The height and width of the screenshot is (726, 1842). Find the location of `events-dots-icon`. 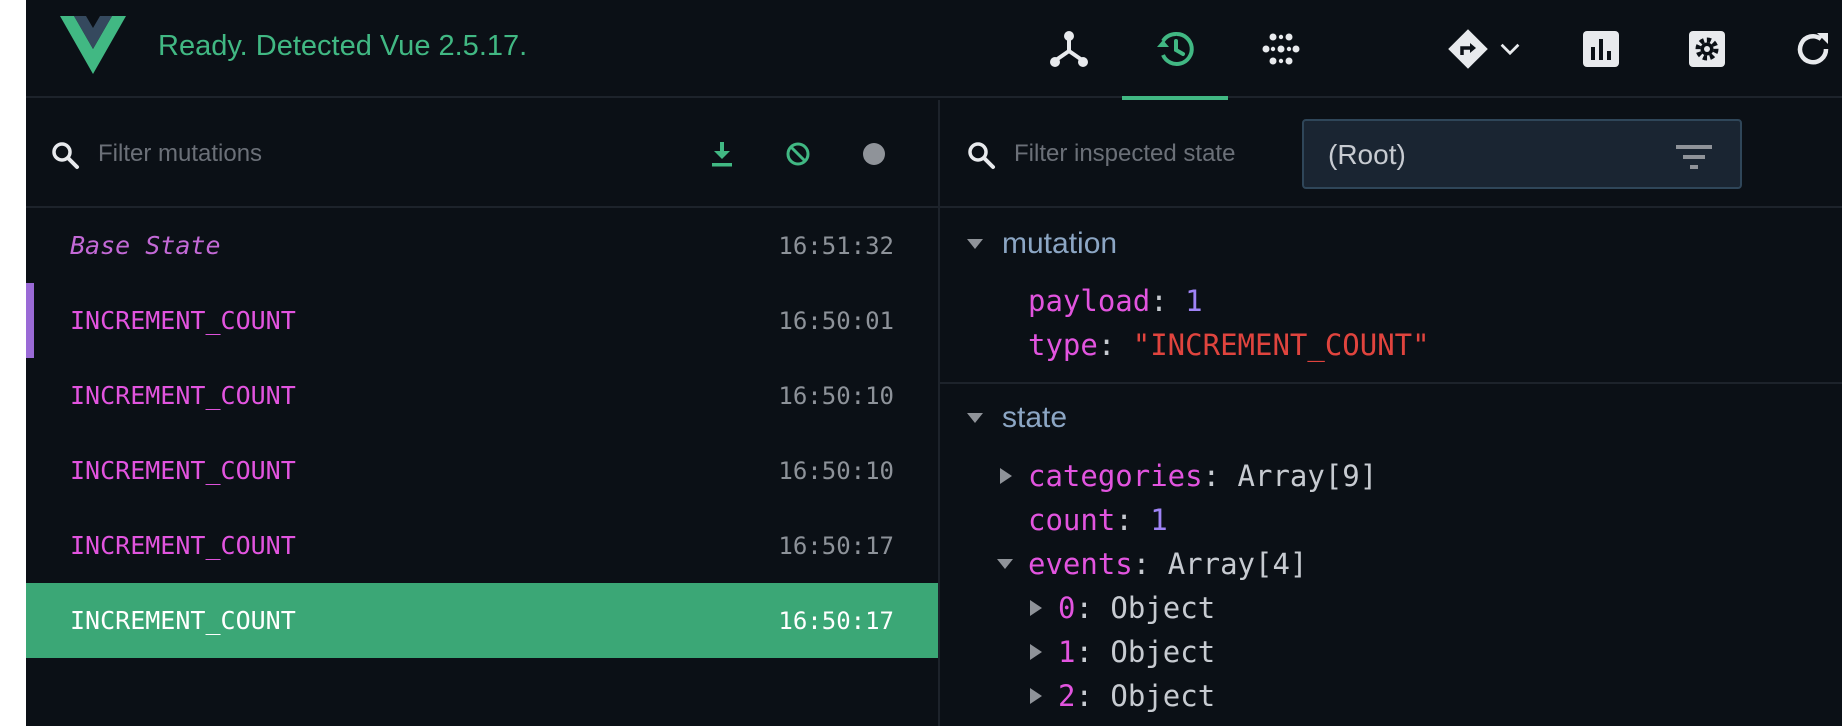

events-dots-icon is located at coordinates (1281, 49).